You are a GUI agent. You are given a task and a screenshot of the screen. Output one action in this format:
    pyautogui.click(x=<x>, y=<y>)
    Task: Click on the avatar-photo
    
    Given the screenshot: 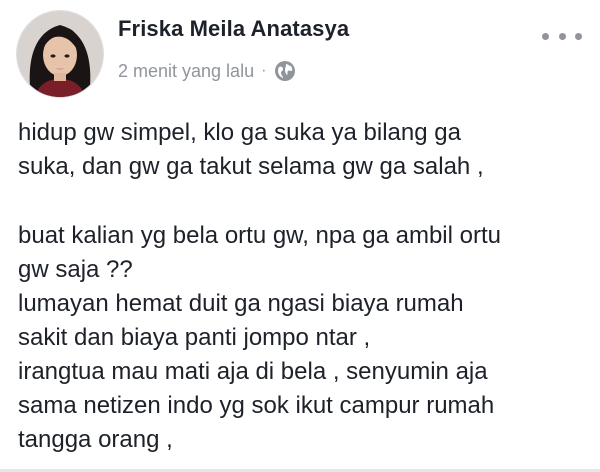 What is the action you would take?
    pyautogui.click(x=60, y=54)
    